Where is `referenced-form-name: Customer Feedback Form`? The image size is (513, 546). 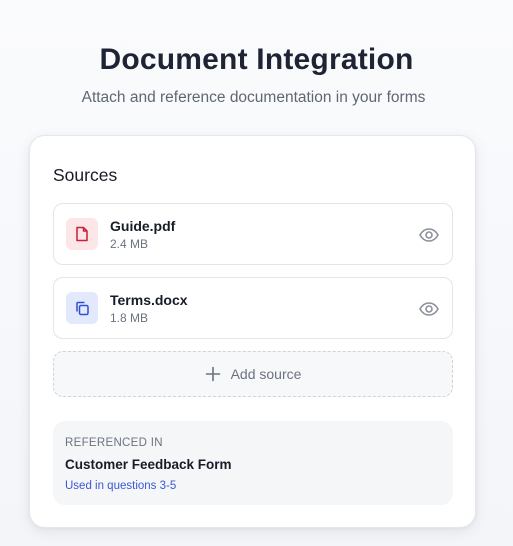
referenced-form-name: Customer Feedback Form is located at coordinates (148, 464).